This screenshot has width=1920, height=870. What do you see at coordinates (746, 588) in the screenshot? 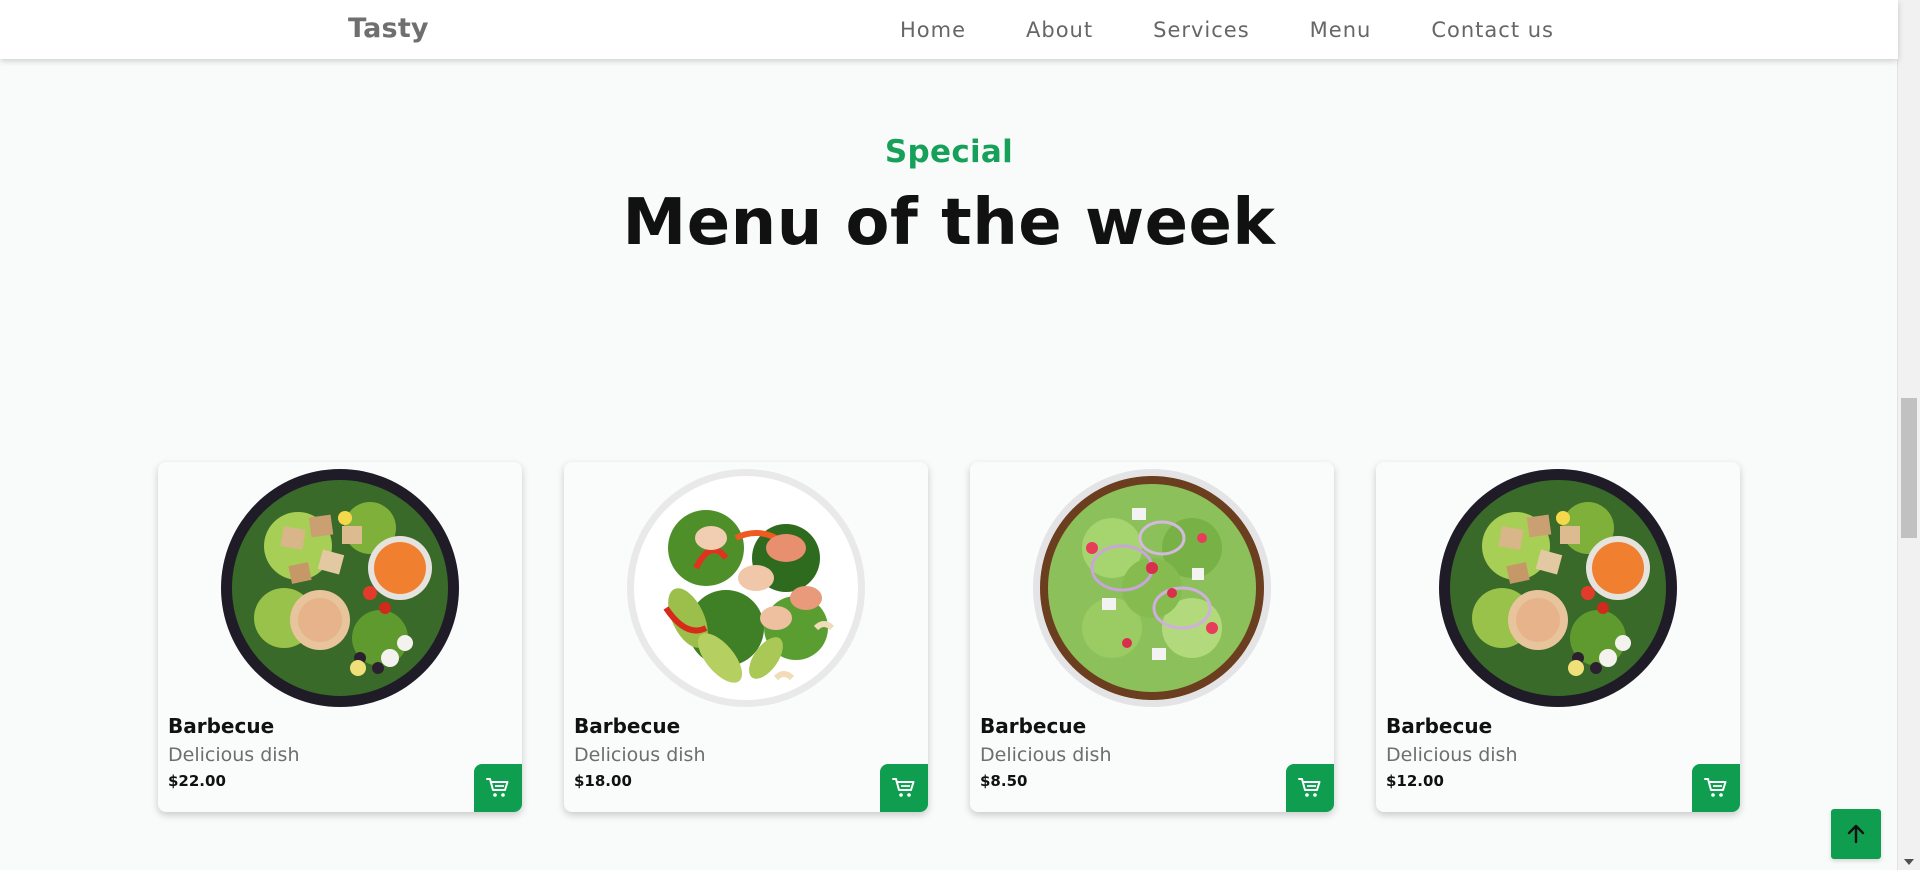
I see `dish-image-avocado-salad` at bounding box center [746, 588].